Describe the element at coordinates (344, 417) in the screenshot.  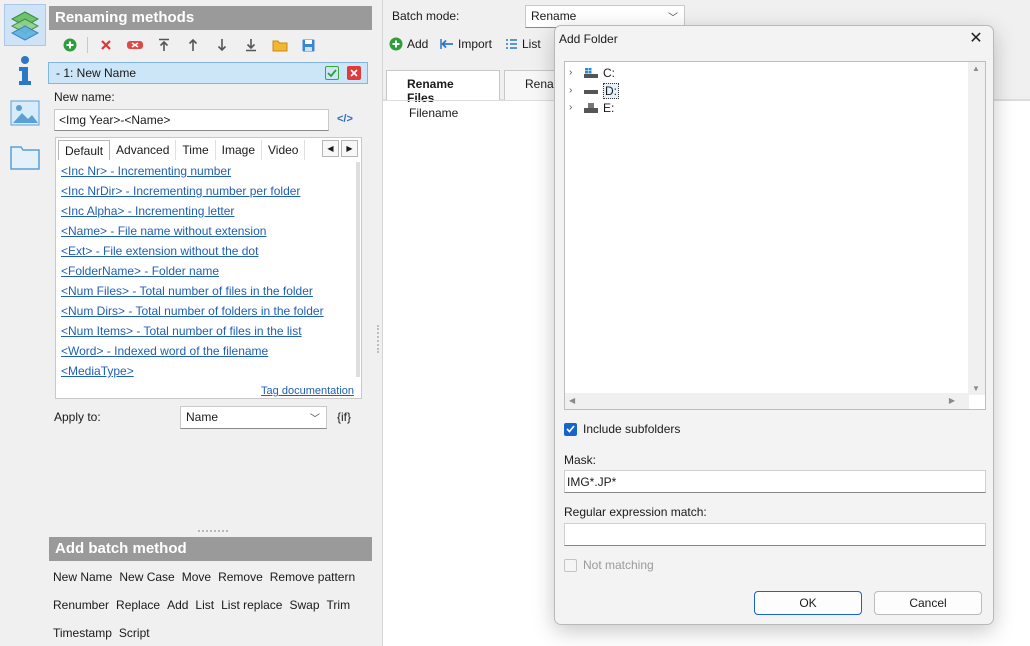
I see `if-condition-button: {if}` at that location.